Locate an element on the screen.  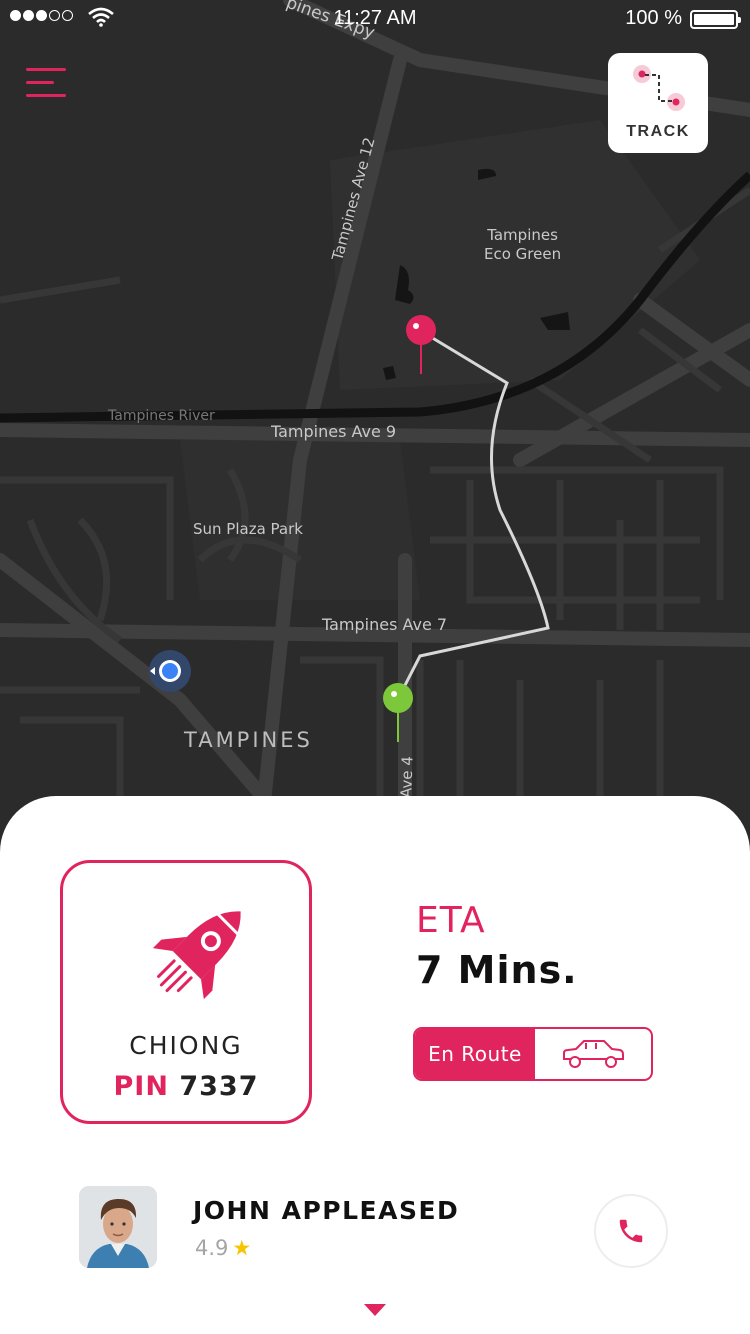
rocket-icon is located at coordinates (196, 955).